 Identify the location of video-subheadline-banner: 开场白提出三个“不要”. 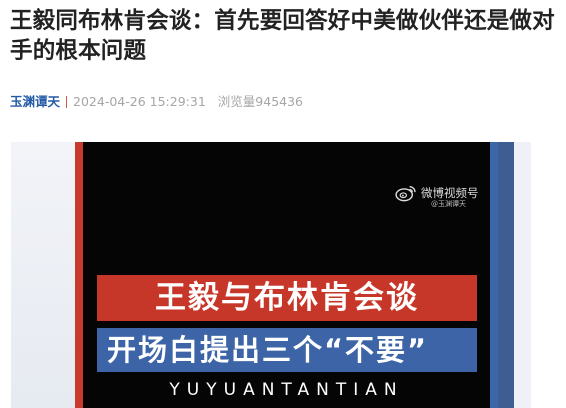
(287, 350).